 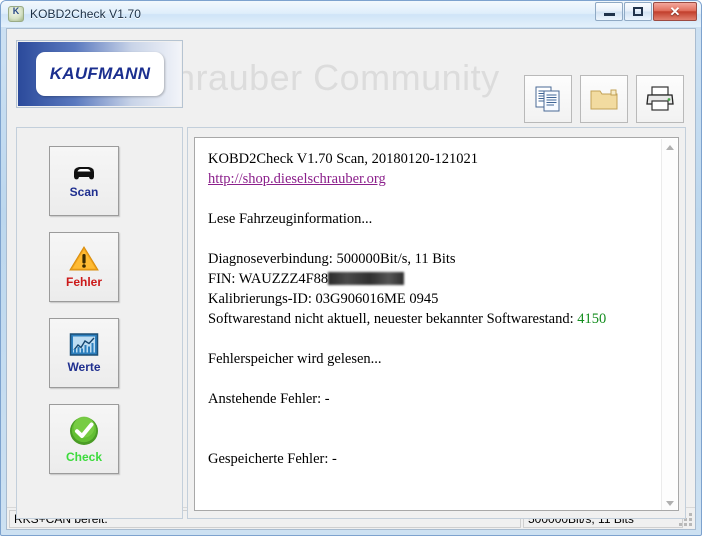 I want to click on minimize-icon, so click(x=609, y=11).